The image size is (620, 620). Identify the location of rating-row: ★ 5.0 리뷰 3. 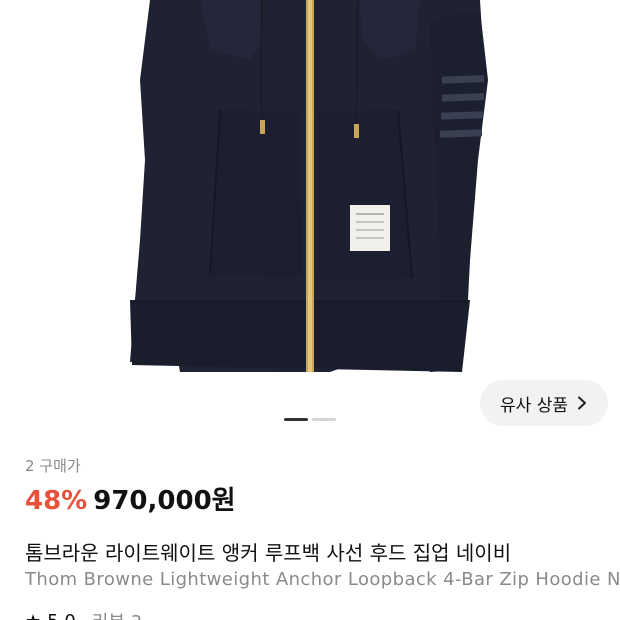
(83, 614).